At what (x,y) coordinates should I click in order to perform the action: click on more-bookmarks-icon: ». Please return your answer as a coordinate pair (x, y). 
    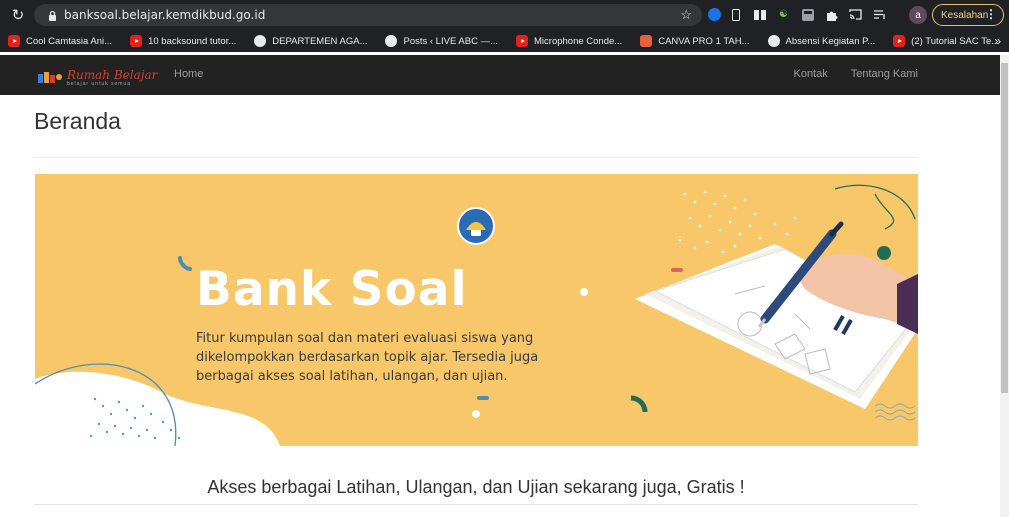
    Looking at the image, I should click on (997, 41).